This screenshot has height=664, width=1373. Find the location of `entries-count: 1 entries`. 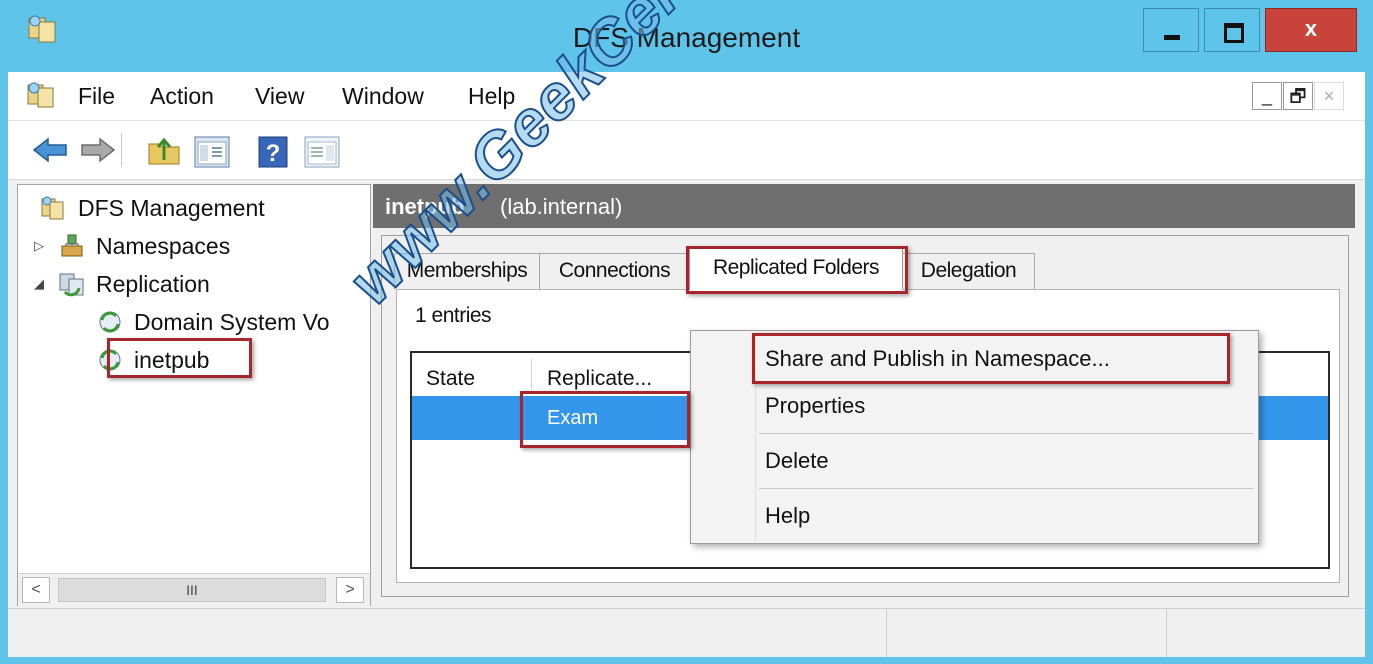

entries-count: 1 entries is located at coordinates (453, 315).